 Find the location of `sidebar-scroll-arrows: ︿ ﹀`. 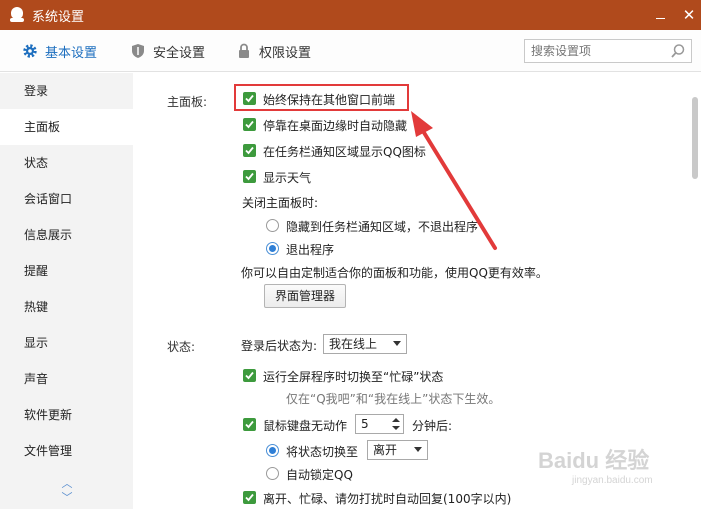

sidebar-scroll-arrows: ︿ ﹀ is located at coordinates (67, 491).